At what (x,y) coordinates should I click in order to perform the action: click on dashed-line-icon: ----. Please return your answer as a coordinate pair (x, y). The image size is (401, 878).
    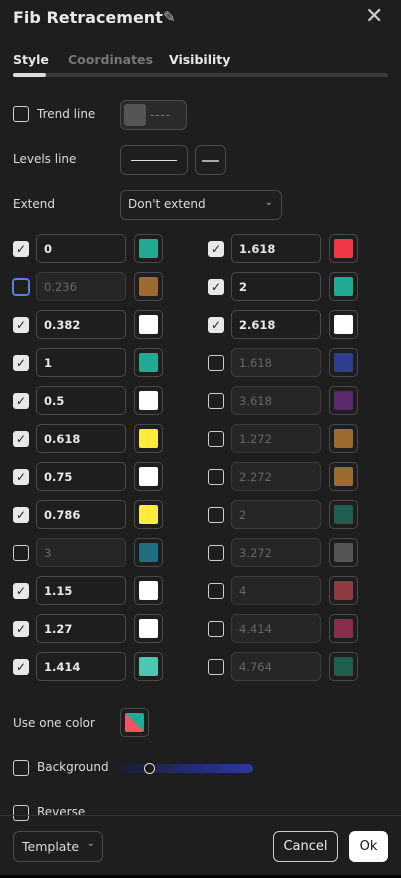
    Looking at the image, I should click on (160, 115).